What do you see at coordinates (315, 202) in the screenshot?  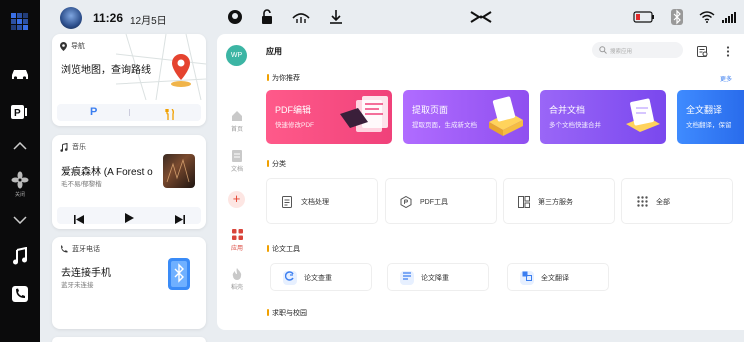 I see `category-label: 文档处理` at bounding box center [315, 202].